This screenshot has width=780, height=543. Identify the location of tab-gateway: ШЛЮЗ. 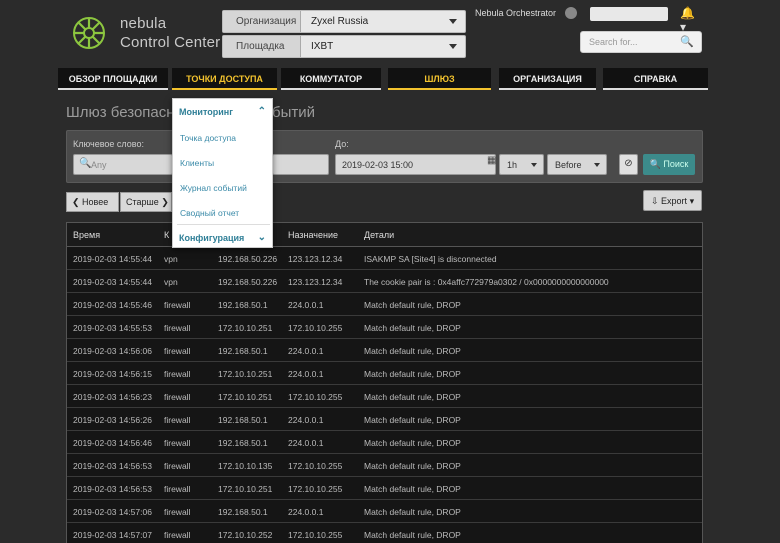
(439, 79).